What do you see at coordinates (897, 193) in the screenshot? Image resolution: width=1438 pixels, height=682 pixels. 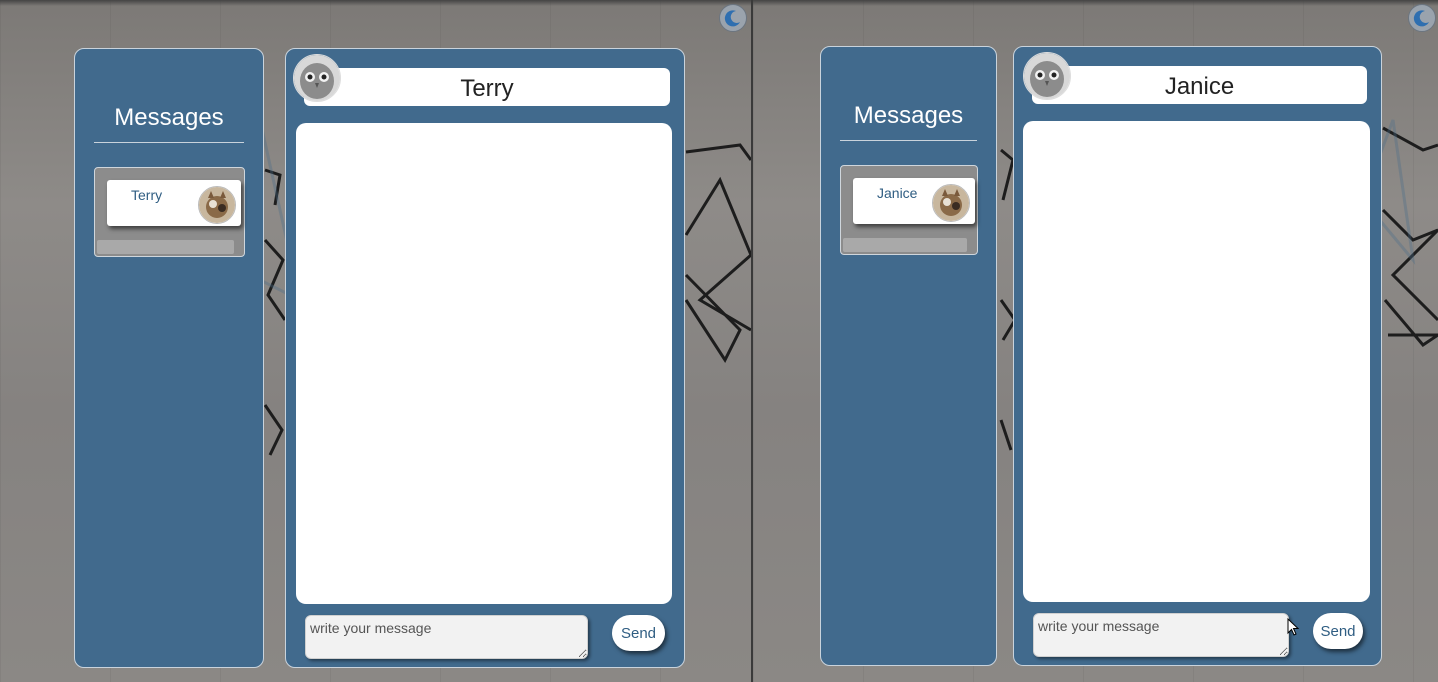 I see `conversation-name: Janice` at bounding box center [897, 193].